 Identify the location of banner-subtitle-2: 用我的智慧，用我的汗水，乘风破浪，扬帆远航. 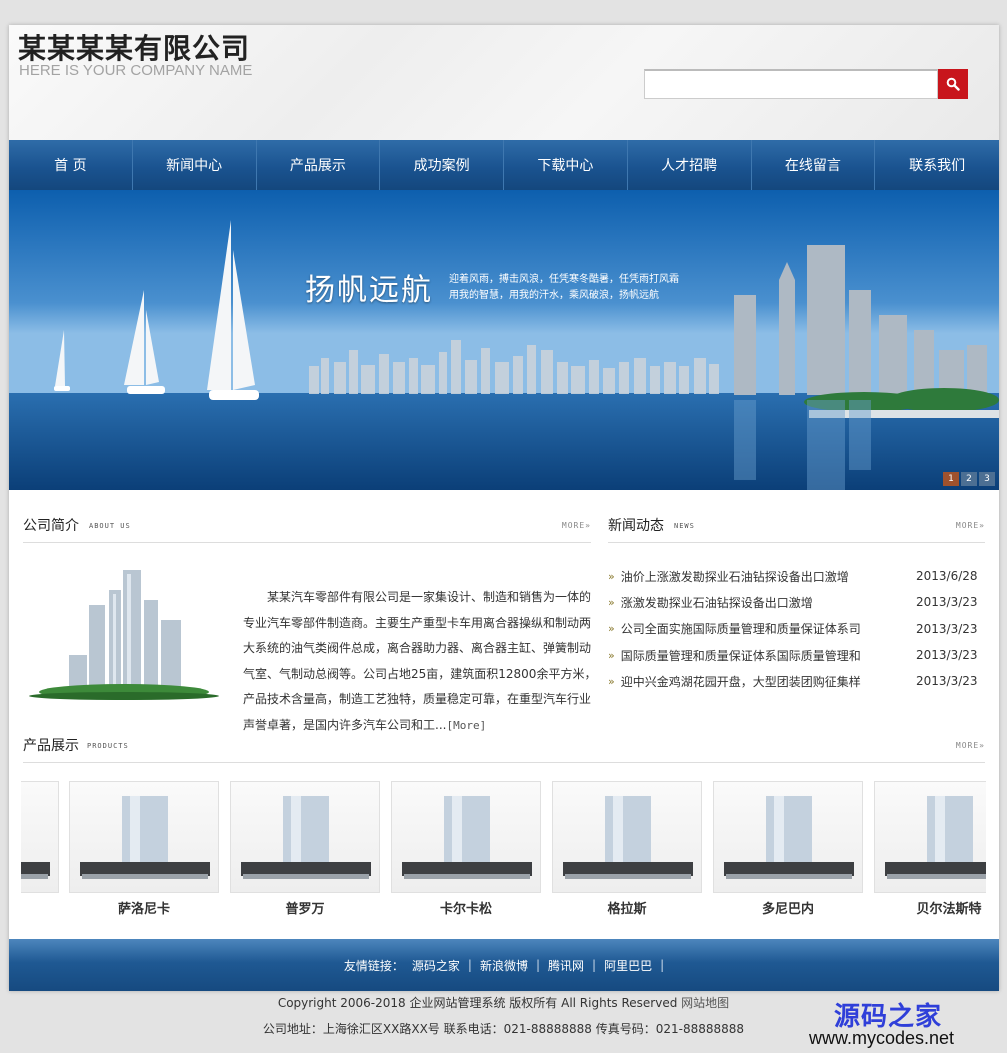
(554, 295).